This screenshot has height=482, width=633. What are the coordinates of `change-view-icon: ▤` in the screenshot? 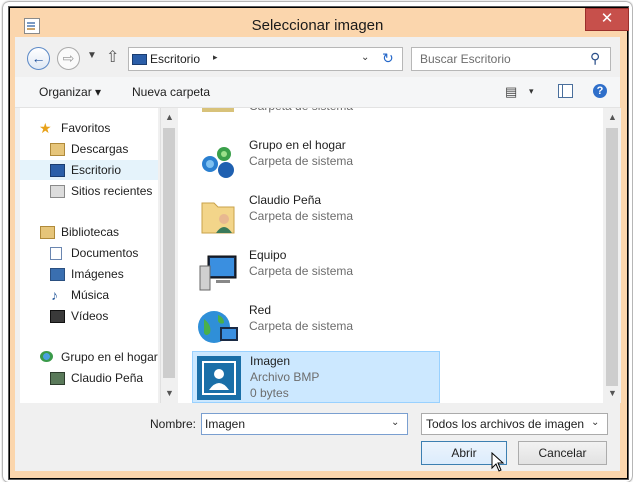 It's located at (511, 92).